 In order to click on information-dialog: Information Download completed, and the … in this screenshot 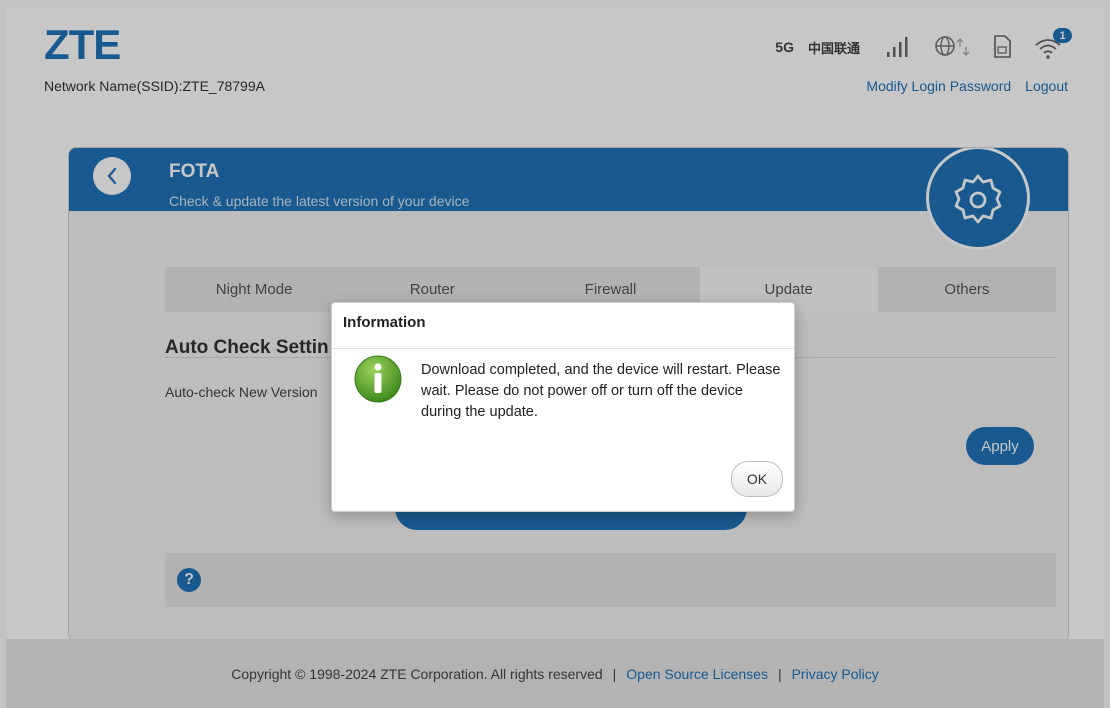, I will do `click(563, 407)`.